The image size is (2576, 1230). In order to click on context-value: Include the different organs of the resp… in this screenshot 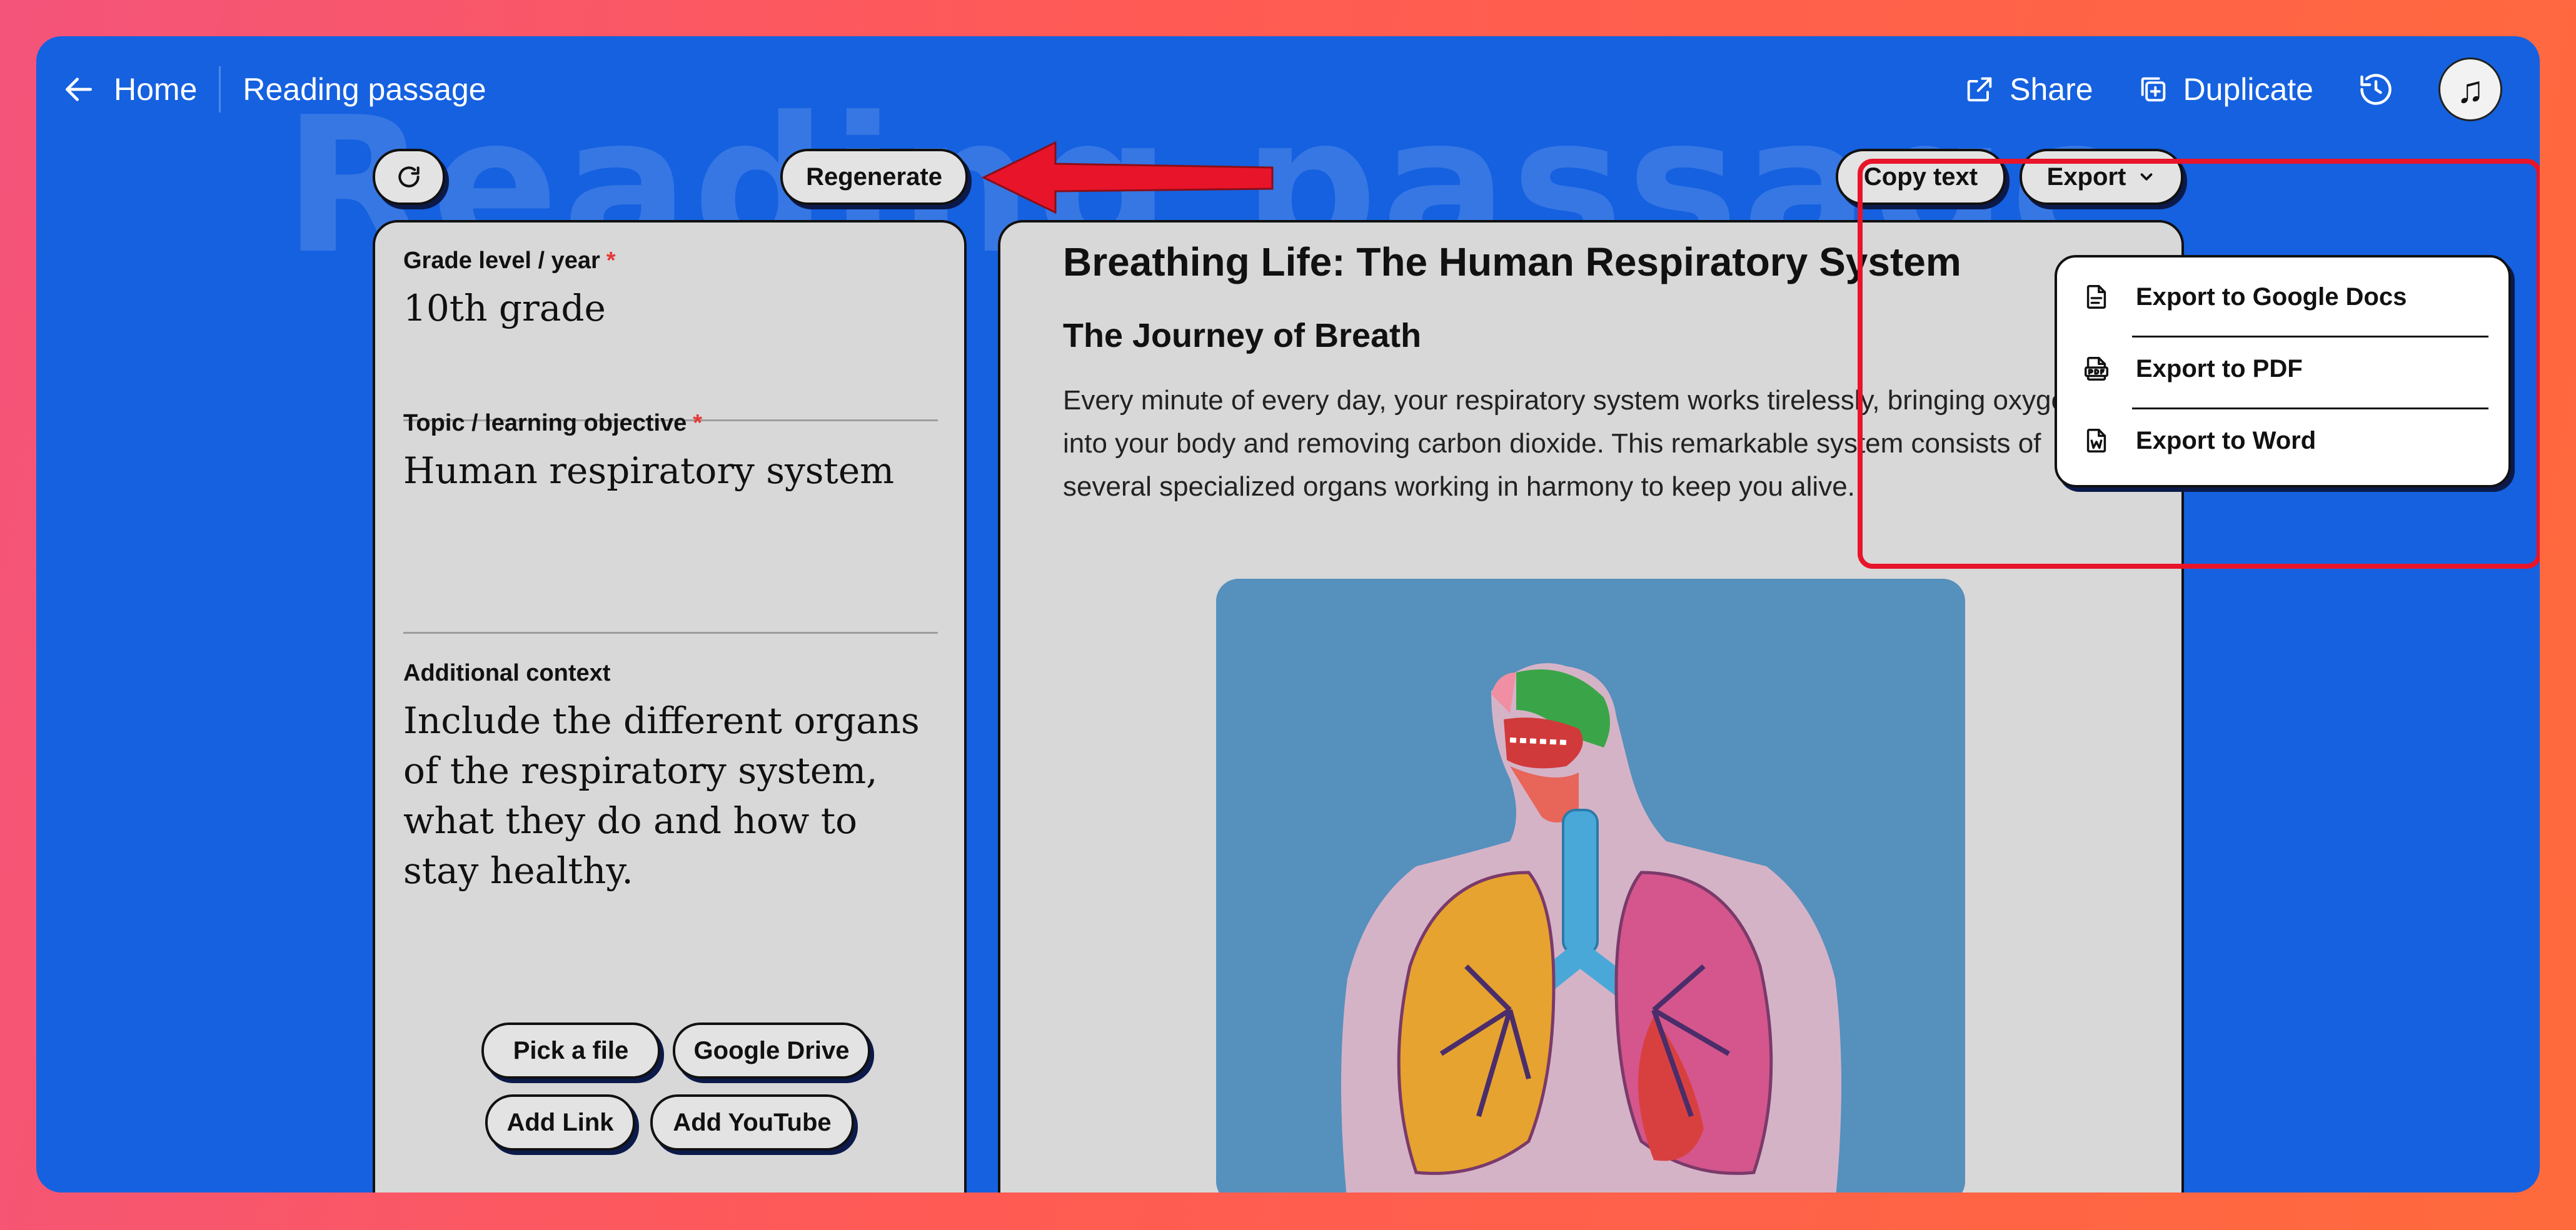, I will do `click(661, 796)`.